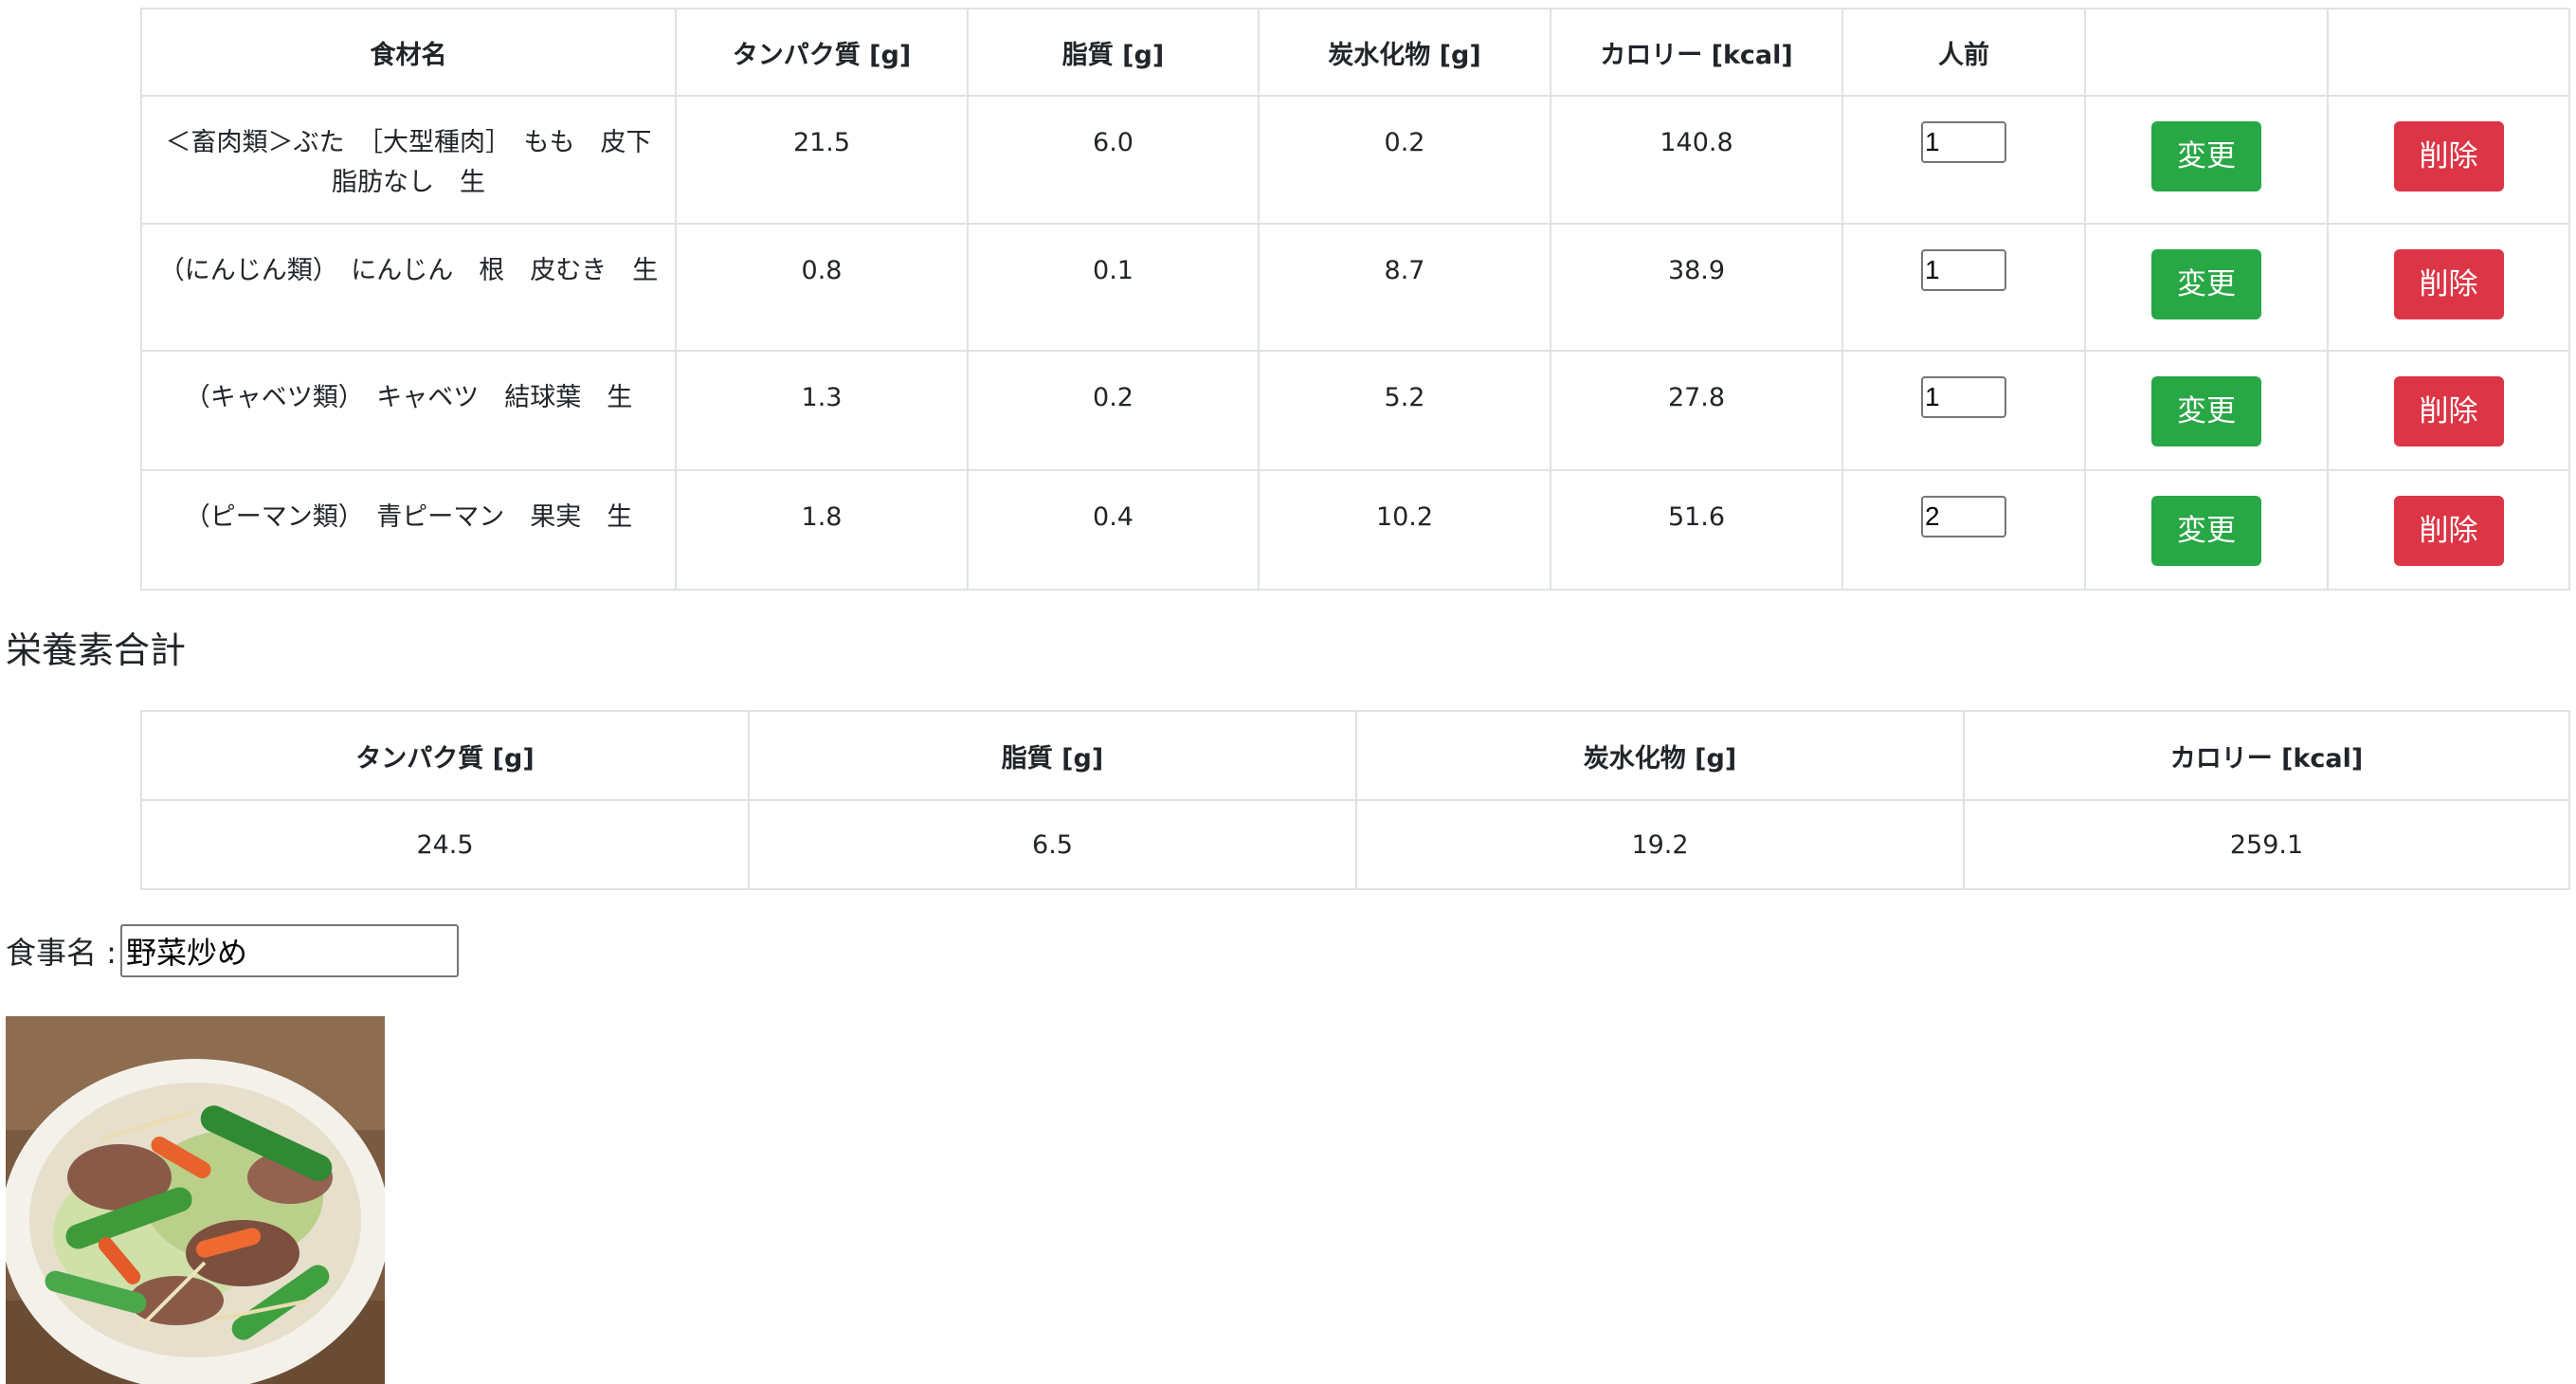 The image size is (2576, 1384). Describe the element at coordinates (1964, 52) in the screenshot. I see `header-servings: 人前` at that location.